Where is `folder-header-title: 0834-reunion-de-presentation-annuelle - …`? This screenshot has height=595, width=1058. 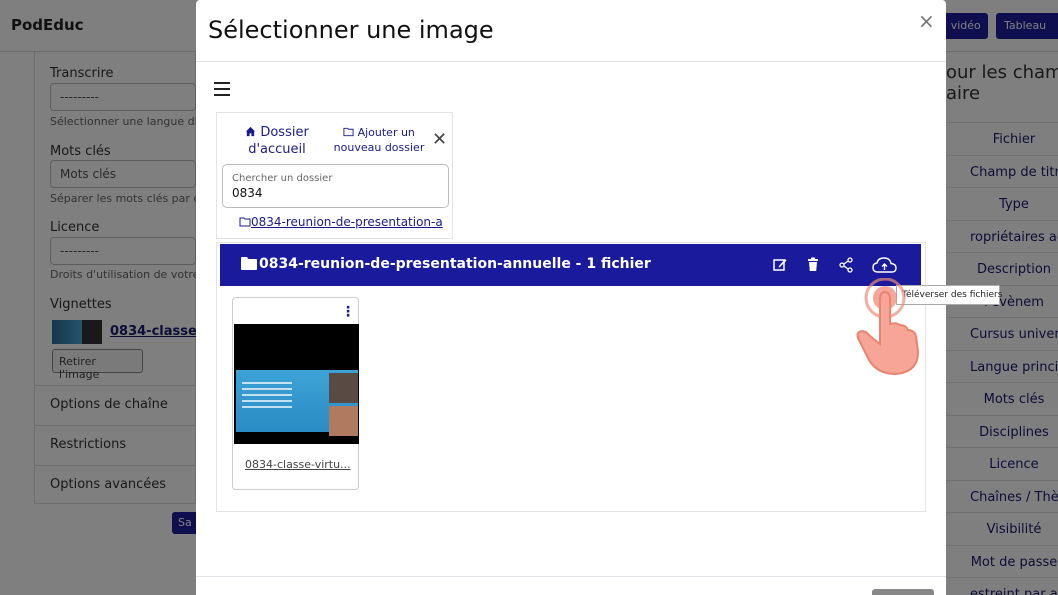
folder-header-title: 0834-reunion-de-presentation-annuelle - … is located at coordinates (455, 264).